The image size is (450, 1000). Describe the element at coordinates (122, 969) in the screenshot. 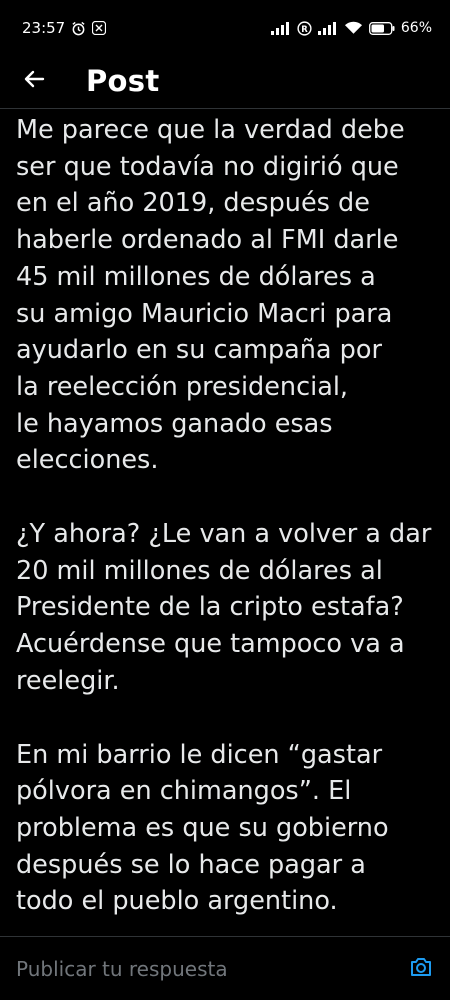

I see `reply-input: Publicar tu respuesta` at that location.